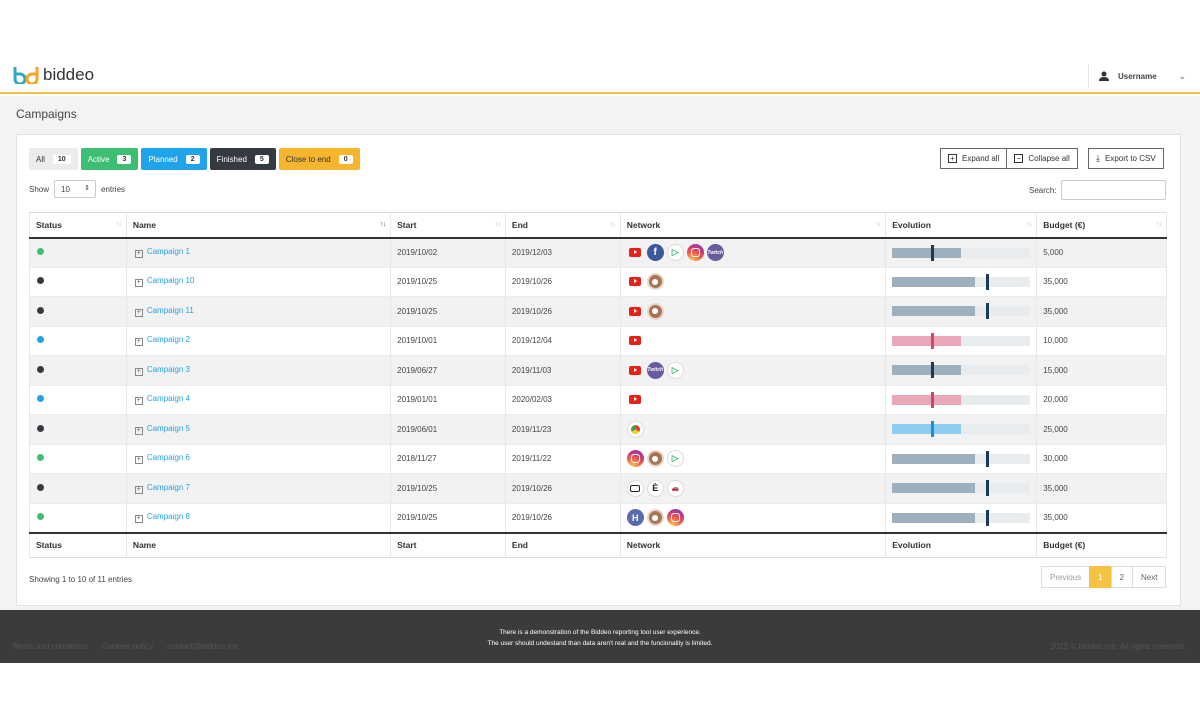 The width and height of the screenshot is (1200, 720). What do you see at coordinates (1149, 577) in the screenshot?
I see `next-page-button: Next` at bounding box center [1149, 577].